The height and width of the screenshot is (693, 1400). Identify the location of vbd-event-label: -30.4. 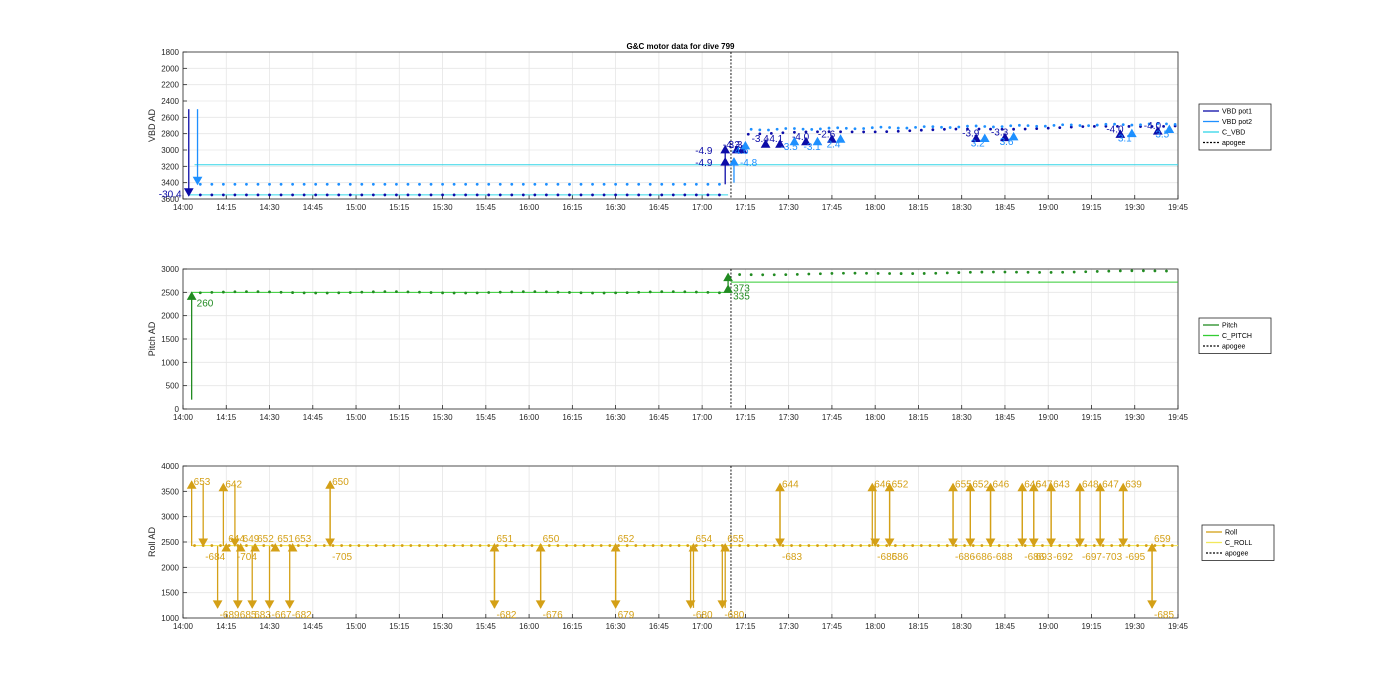
(170, 195).